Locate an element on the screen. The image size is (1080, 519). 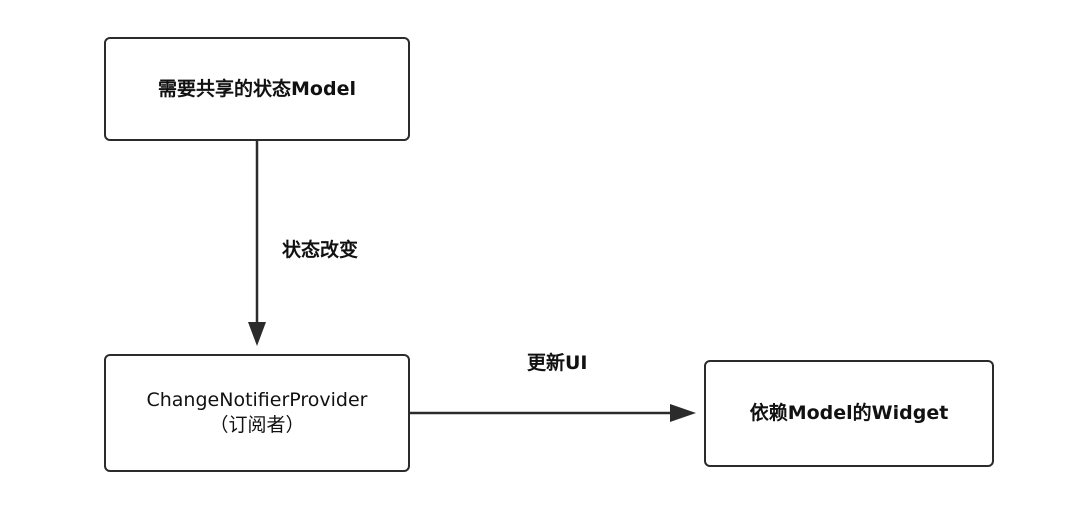
node-shared-state-model: 需要共享的状态Model is located at coordinates (257, 89).